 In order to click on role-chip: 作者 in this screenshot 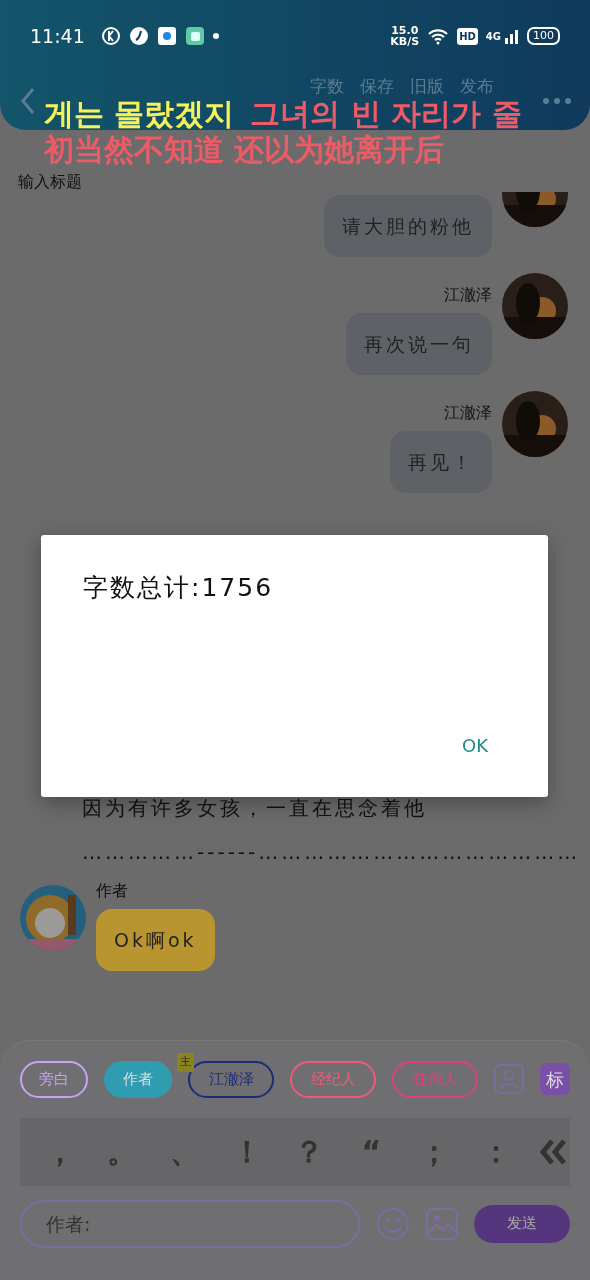, I will do `click(138, 1079)`.